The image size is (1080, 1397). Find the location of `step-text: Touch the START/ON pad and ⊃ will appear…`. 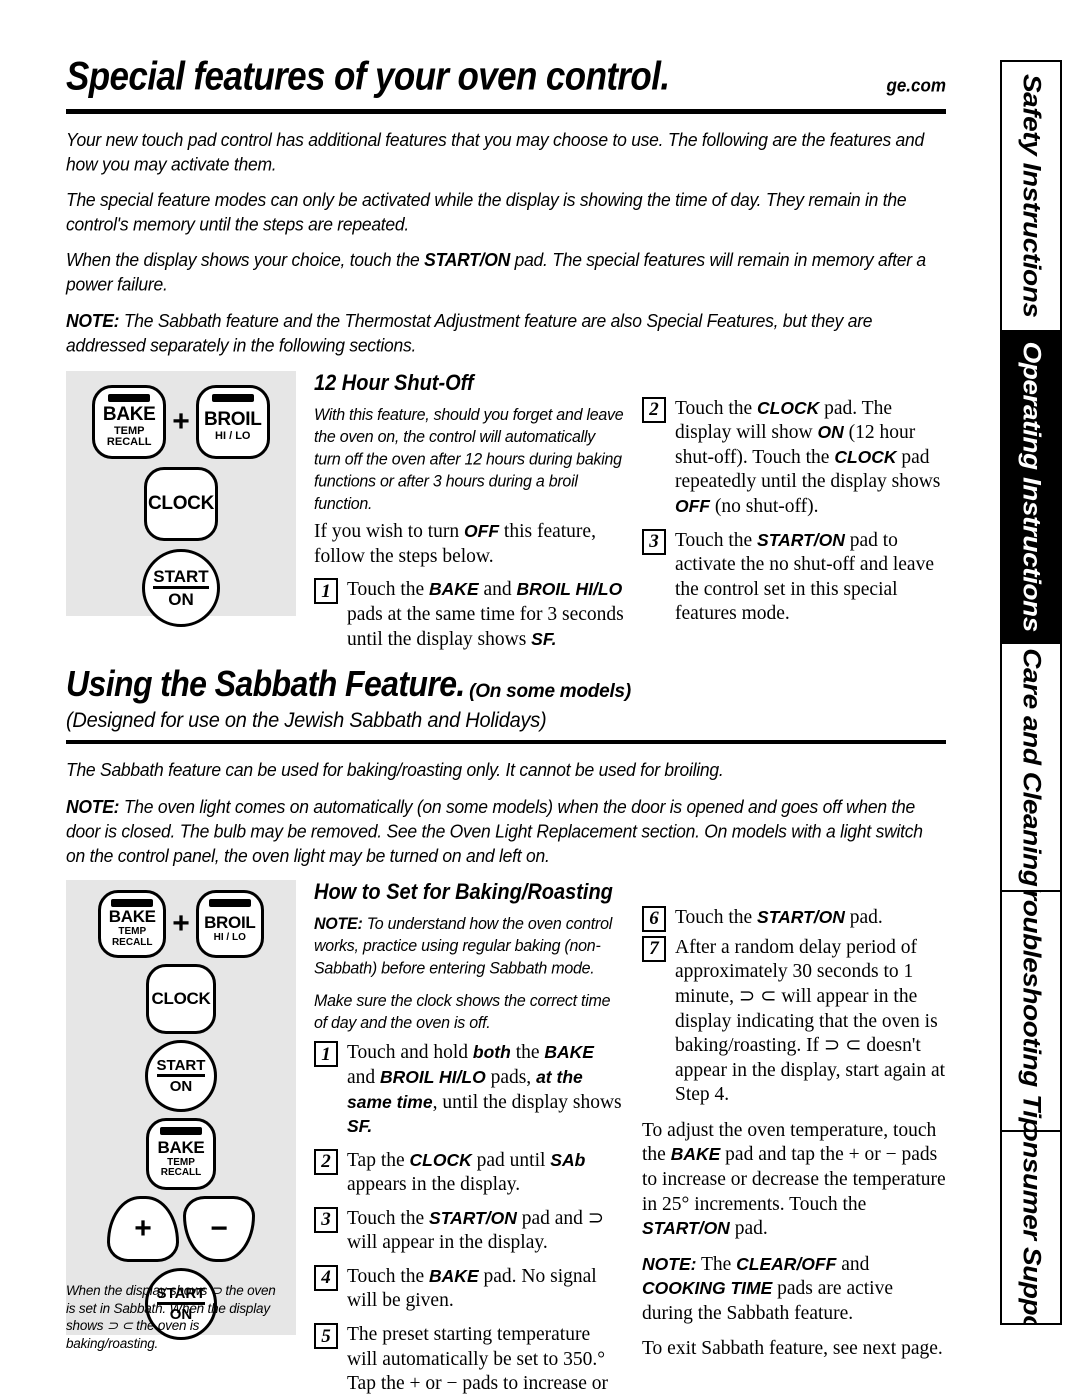

step-text: Touch the START/ON pad and ⊃ will appear… is located at coordinates (485, 1231).